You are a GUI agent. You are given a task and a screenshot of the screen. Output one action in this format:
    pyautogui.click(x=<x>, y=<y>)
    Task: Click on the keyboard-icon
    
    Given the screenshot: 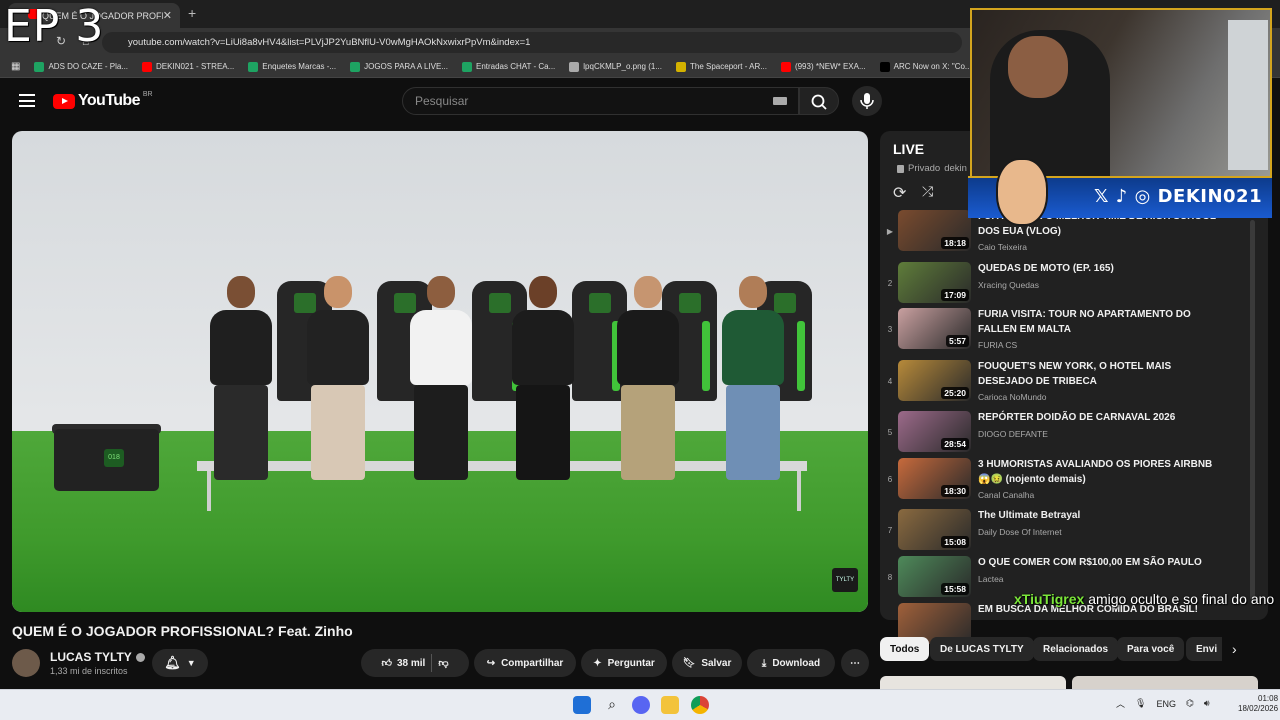 What is the action you would take?
    pyautogui.click(x=780, y=101)
    